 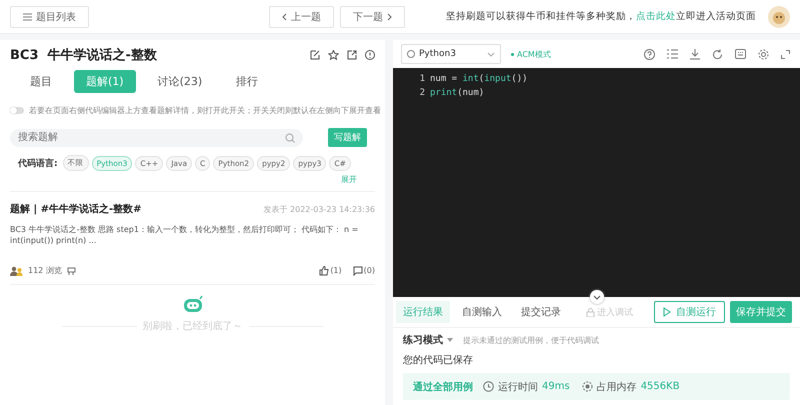 What do you see at coordinates (667, 312) in the screenshot?
I see `play-icon` at bounding box center [667, 312].